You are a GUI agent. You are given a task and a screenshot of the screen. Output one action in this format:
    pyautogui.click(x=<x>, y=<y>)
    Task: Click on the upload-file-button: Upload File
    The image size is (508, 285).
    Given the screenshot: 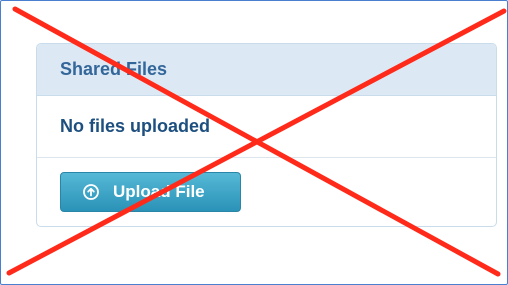 What is the action you would take?
    pyautogui.click(x=150, y=192)
    